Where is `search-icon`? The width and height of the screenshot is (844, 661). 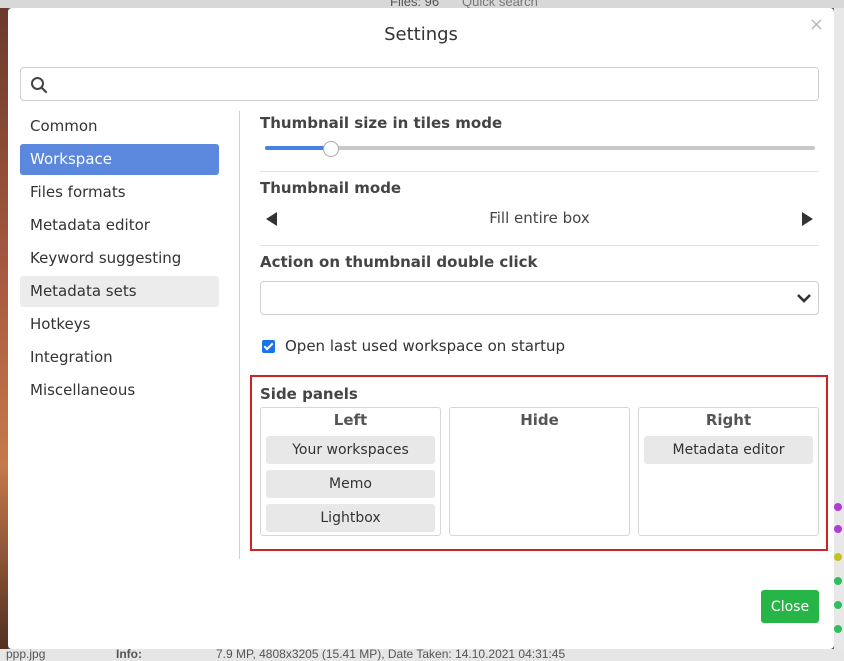
search-icon is located at coordinates (39, 85).